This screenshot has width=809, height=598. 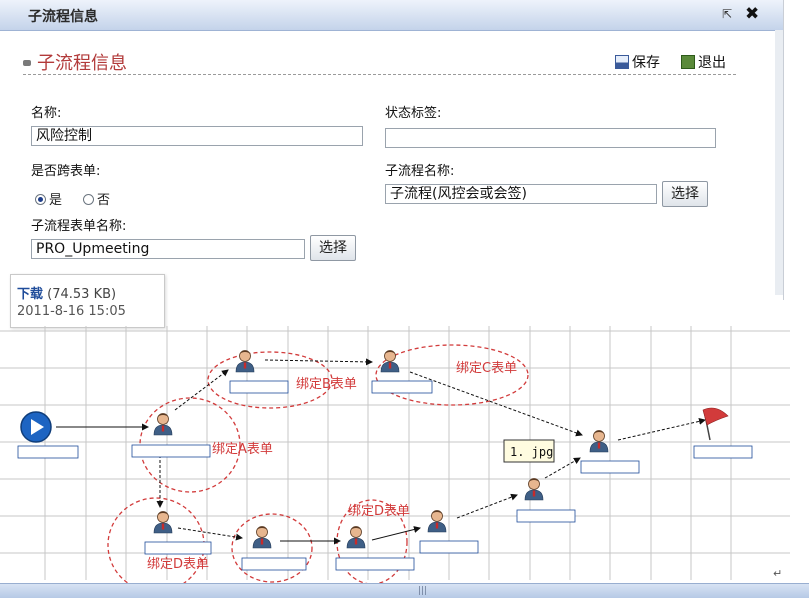 I want to click on flag-icon, so click(x=715, y=416).